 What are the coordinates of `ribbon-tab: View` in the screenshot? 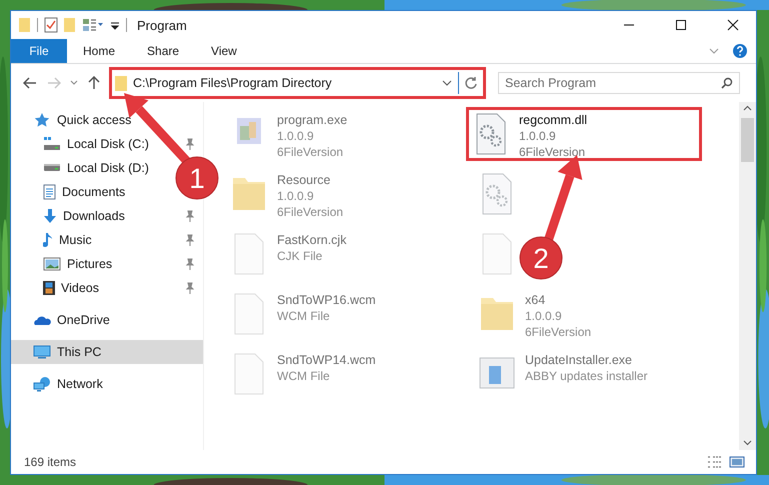 It's located at (224, 51).